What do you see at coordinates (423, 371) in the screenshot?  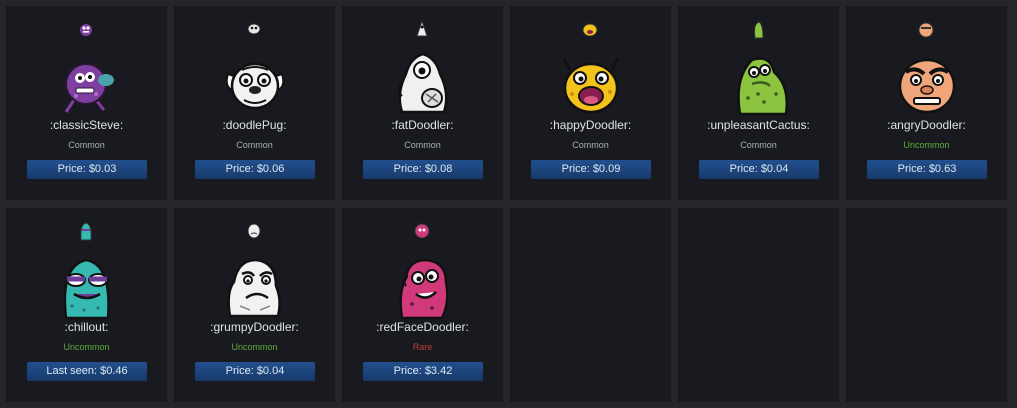 I see `price-button: Price: $3.42` at bounding box center [423, 371].